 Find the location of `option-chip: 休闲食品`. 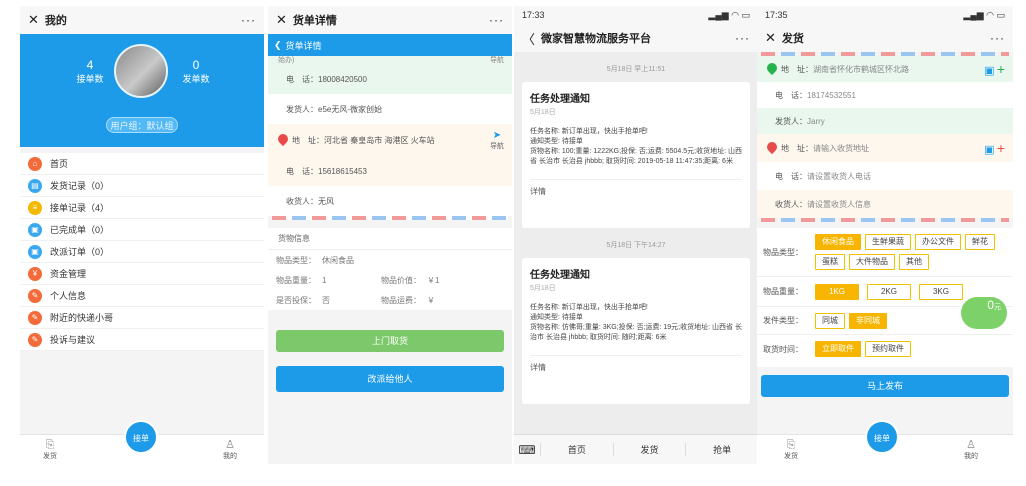

option-chip: 休闲食品 is located at coordinates (838, 242).